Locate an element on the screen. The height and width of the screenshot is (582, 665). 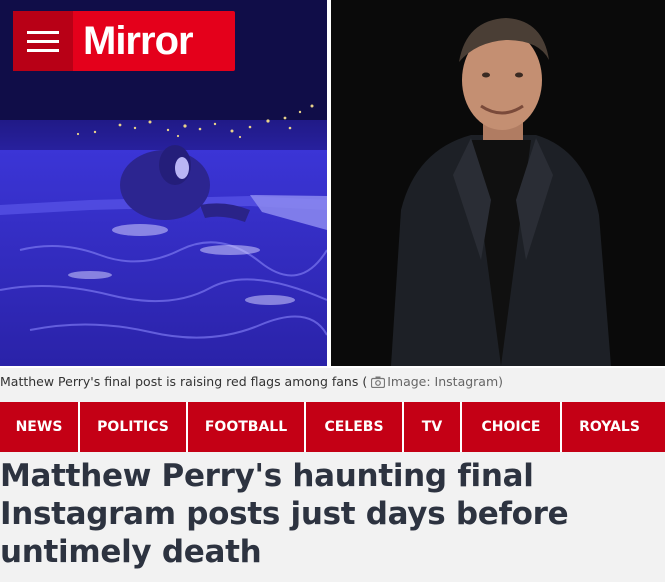
nav-item-choice: CHOICE is located at coordinates (512, 427).